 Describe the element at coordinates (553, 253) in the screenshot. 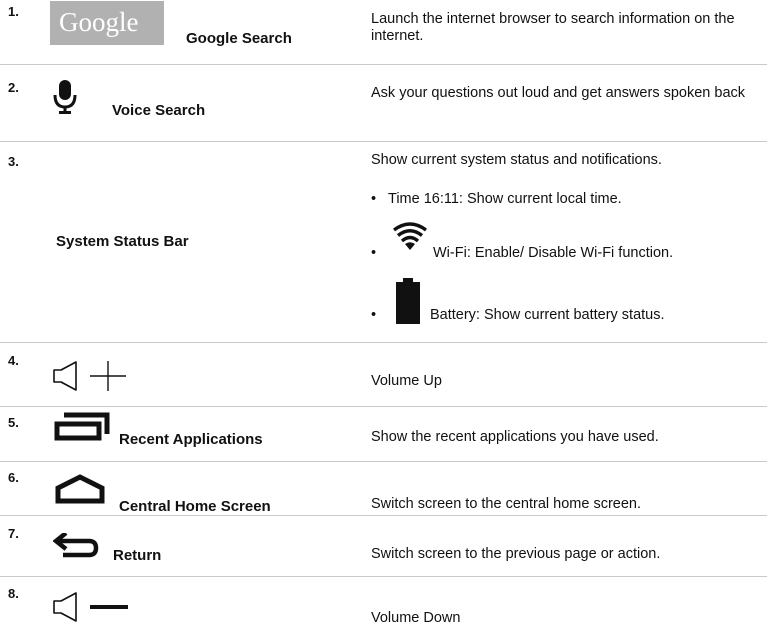

I see `bullet-wifi: Wi-Fi: Enable/ Disable Wi-Fi function.` at that location.